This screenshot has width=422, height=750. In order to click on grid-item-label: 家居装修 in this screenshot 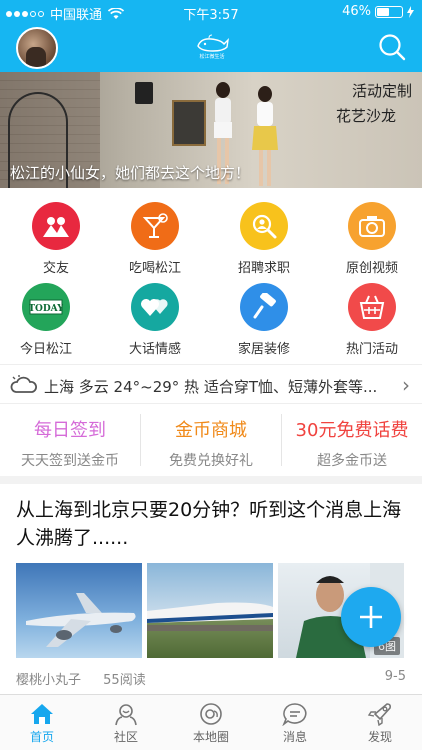, I will do `click(263, 349)`.